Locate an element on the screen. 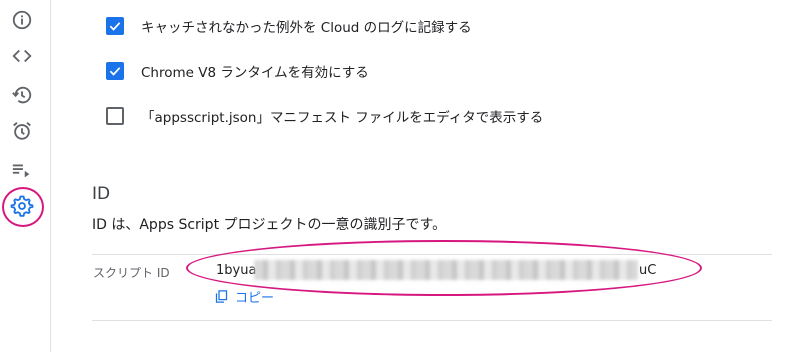 Image resolution: width=799 pixels, height=352 pixels. info-icon is located at coordinates (22, 20).